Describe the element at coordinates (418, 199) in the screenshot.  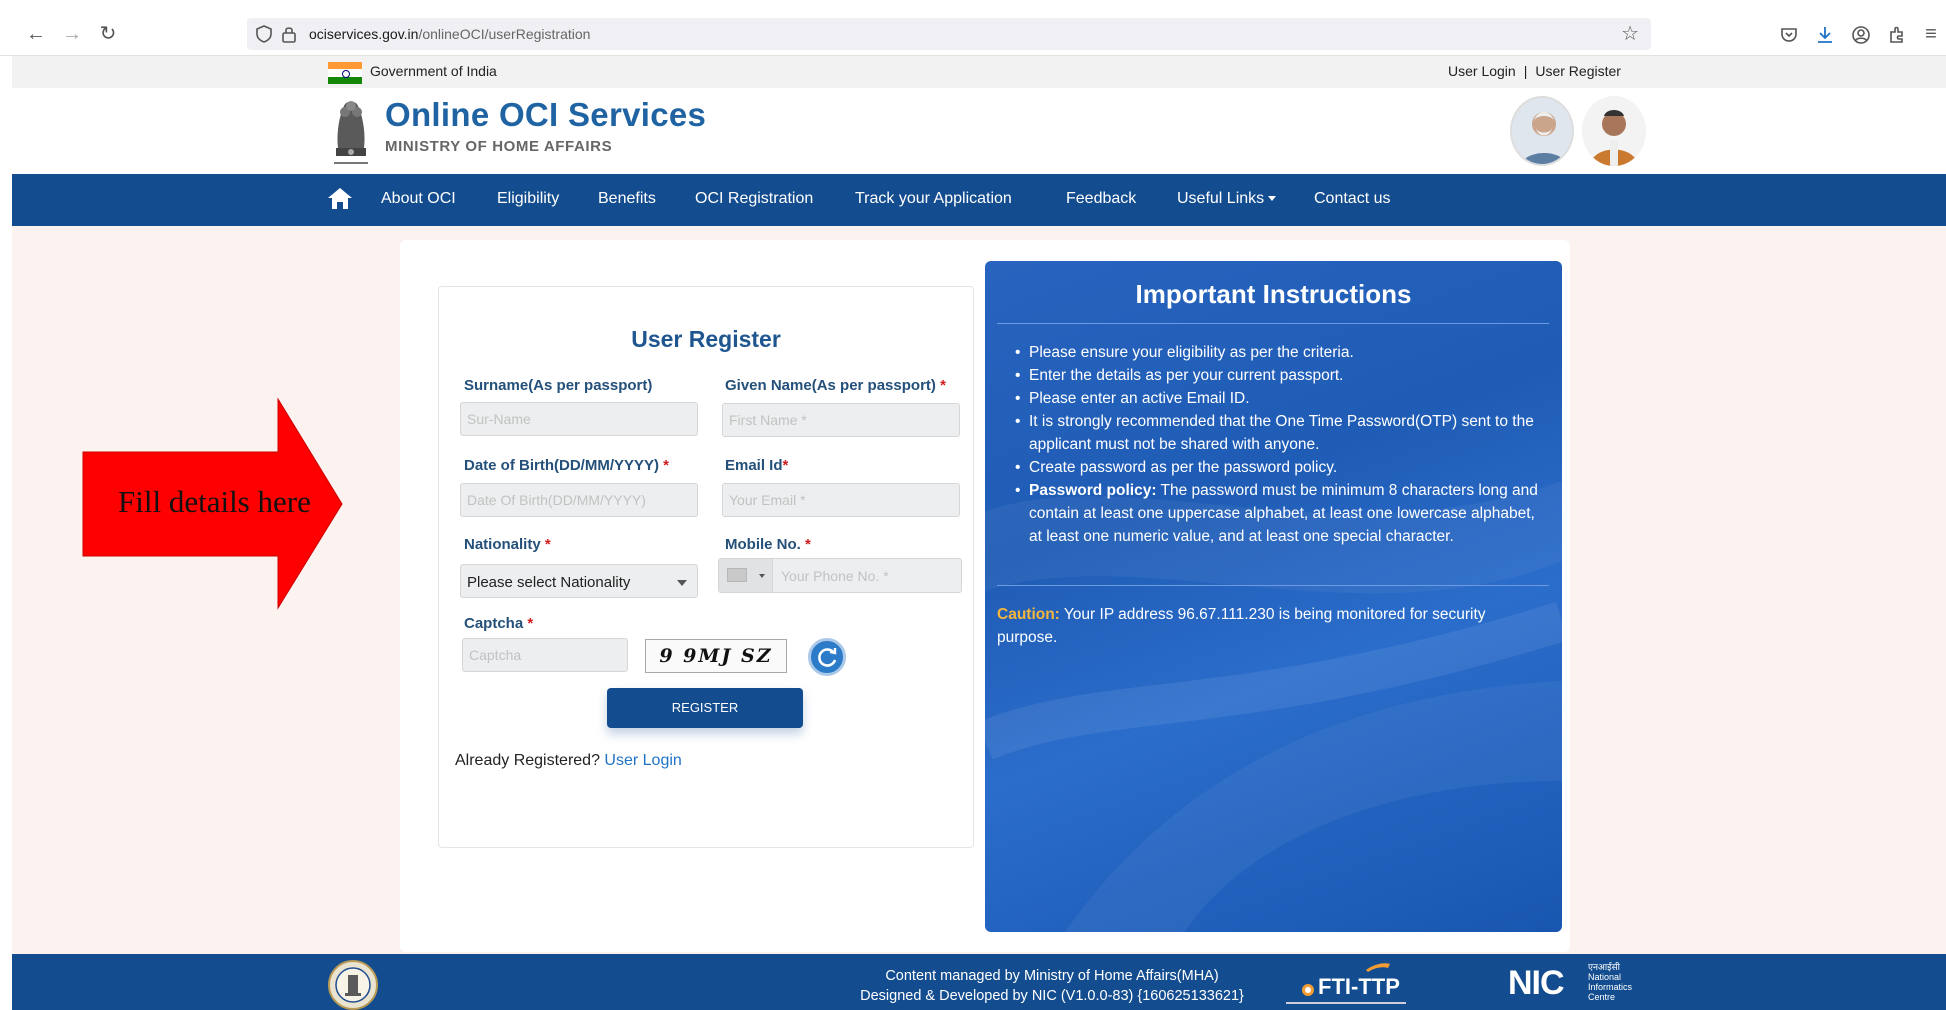
I see `nav-about-oci: About OCI` at that location.